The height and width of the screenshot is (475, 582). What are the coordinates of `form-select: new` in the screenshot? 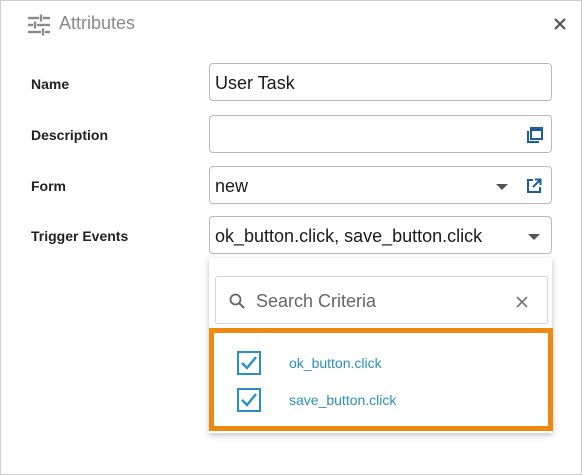 It's located at (380, 185).